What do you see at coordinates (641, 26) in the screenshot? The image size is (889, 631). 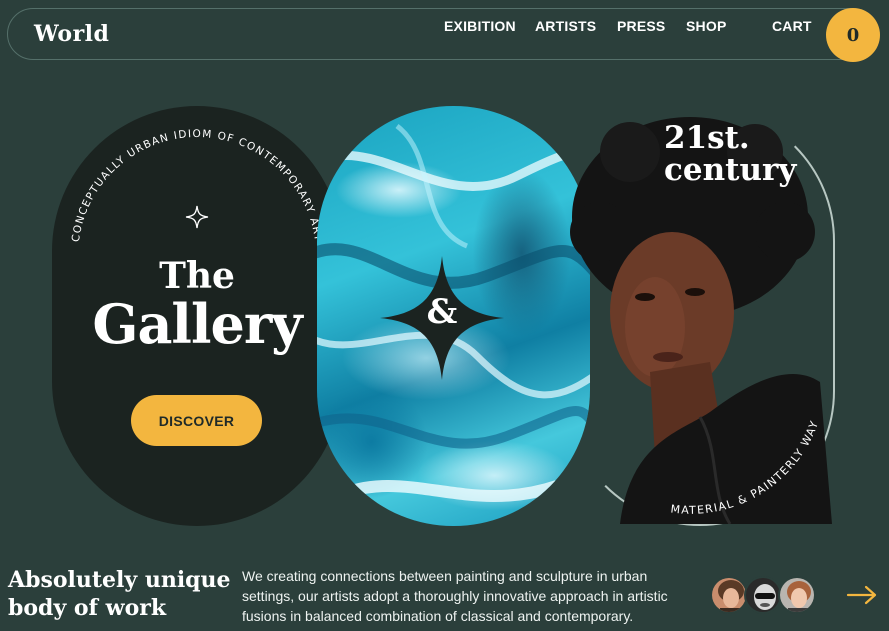 I see `nav-link-press: PRESS` at bounding box center [641, 26].